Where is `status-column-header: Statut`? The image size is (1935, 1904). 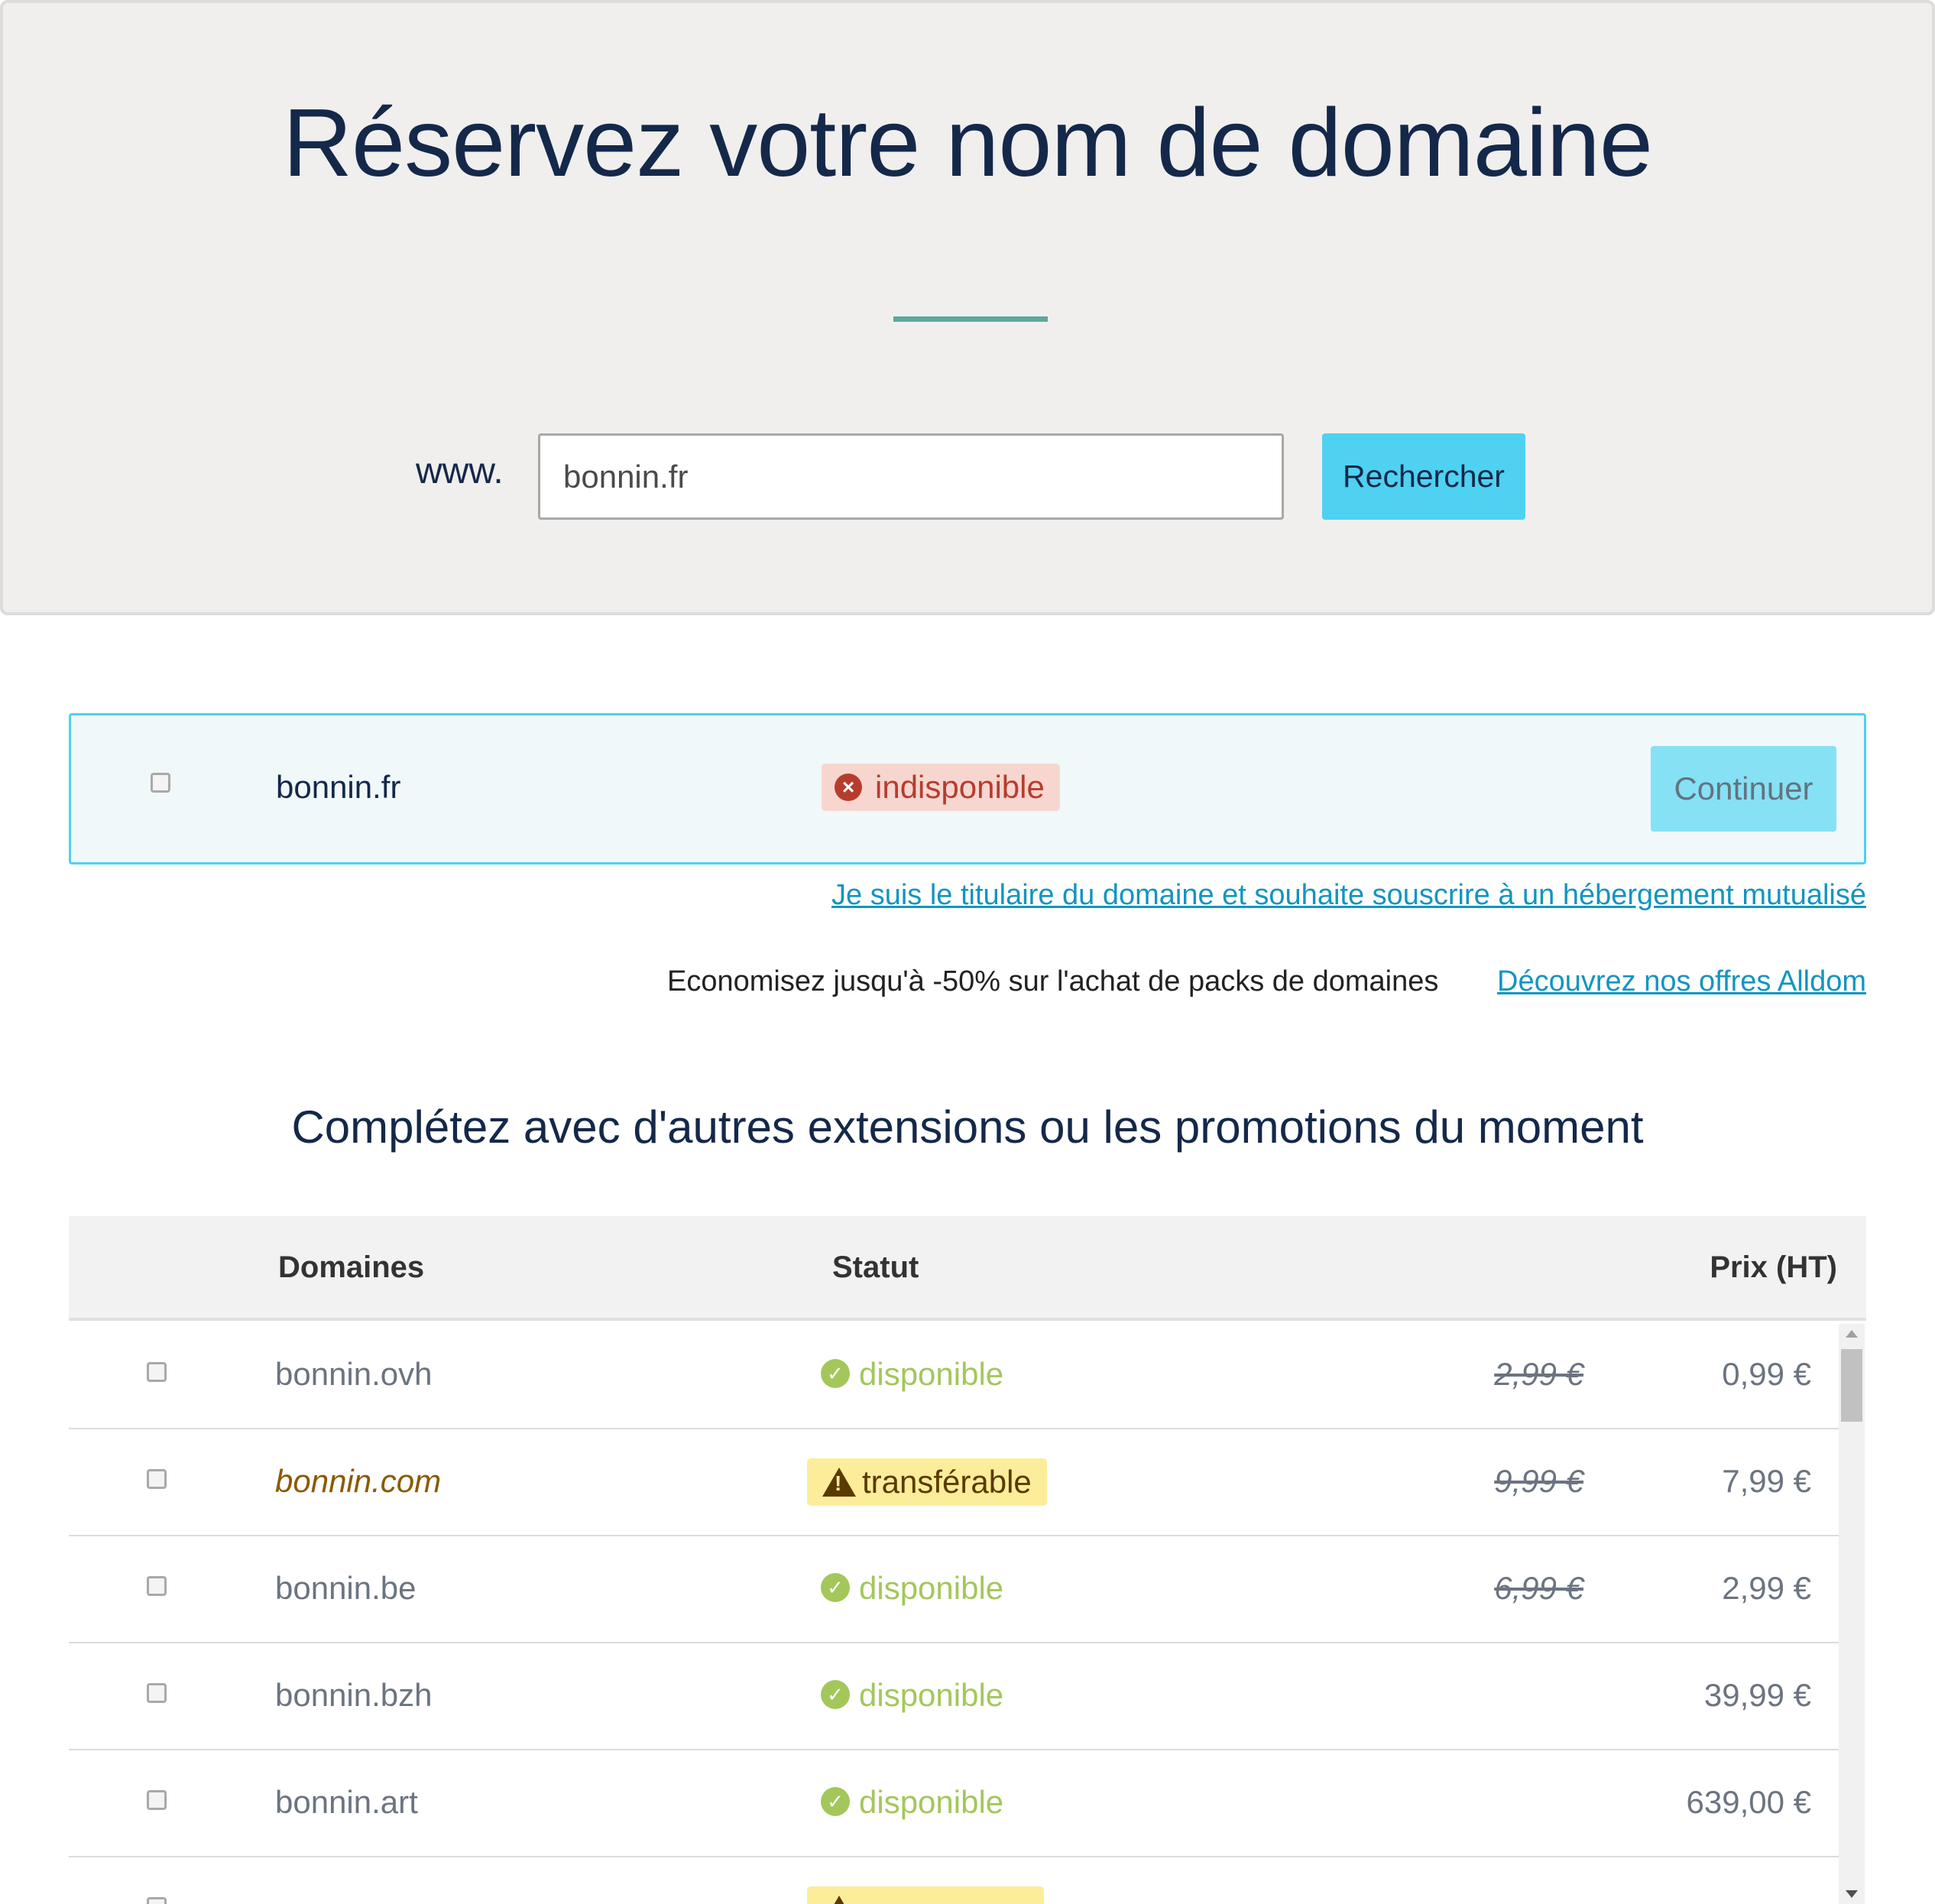 status-column-header: Statut is located at coordinates (875, 1267).